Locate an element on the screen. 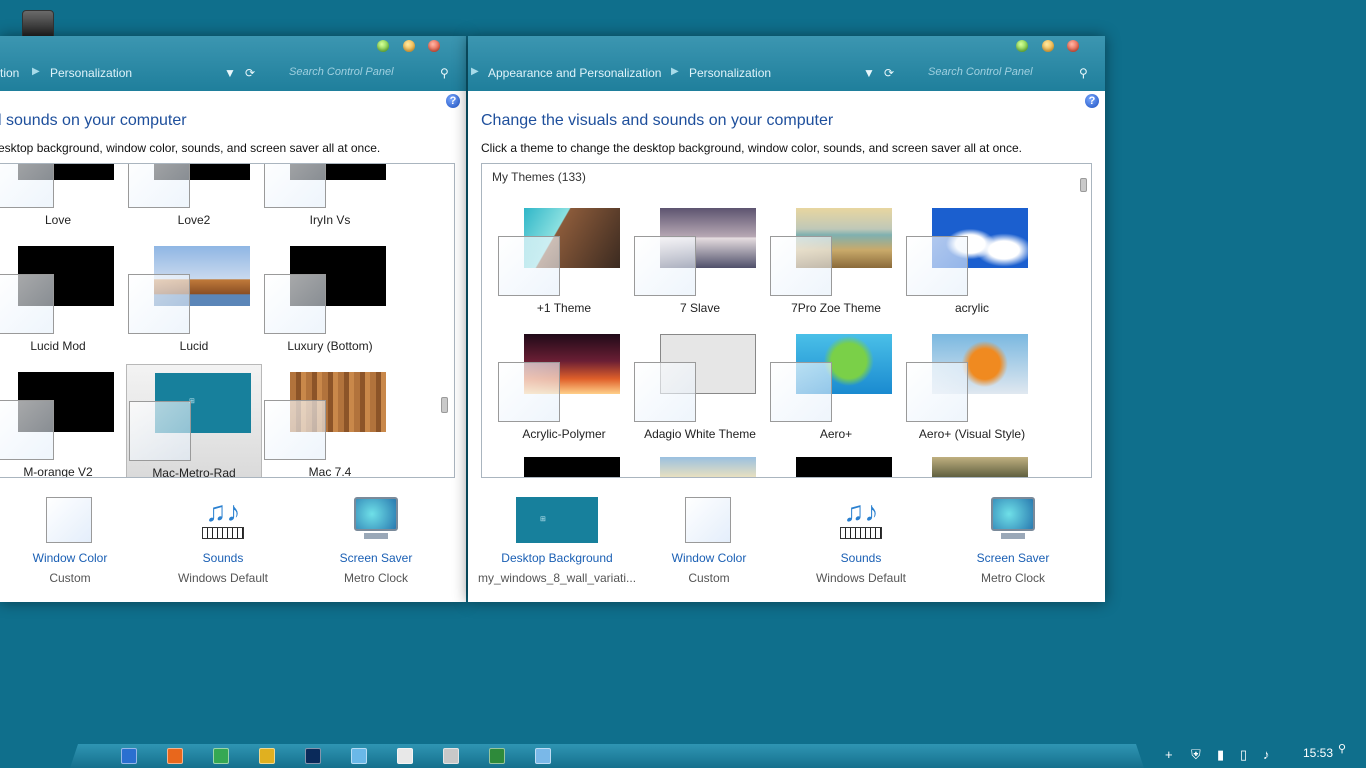 This screenshot has height=768, width=1366. theme-tile-love: Love is located at coordinates (63, 200).